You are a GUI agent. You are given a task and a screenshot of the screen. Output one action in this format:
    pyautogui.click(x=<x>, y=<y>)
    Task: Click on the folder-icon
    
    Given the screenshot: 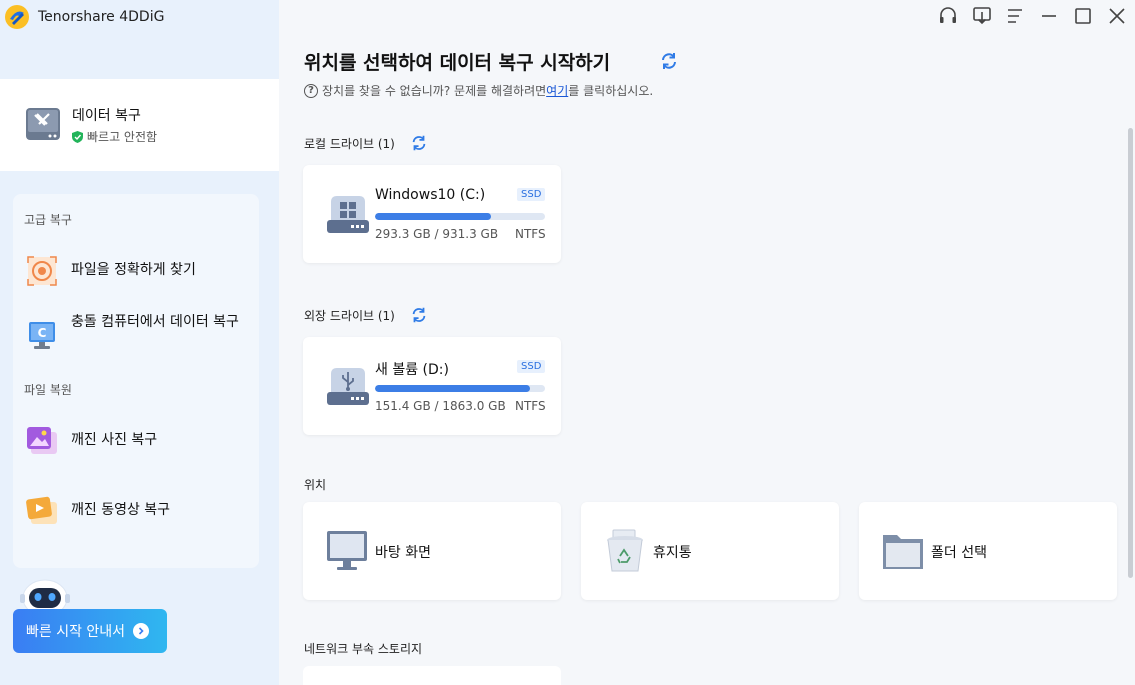 What is the action you would take?
    pyautogui.click(x=903, y=552)
    